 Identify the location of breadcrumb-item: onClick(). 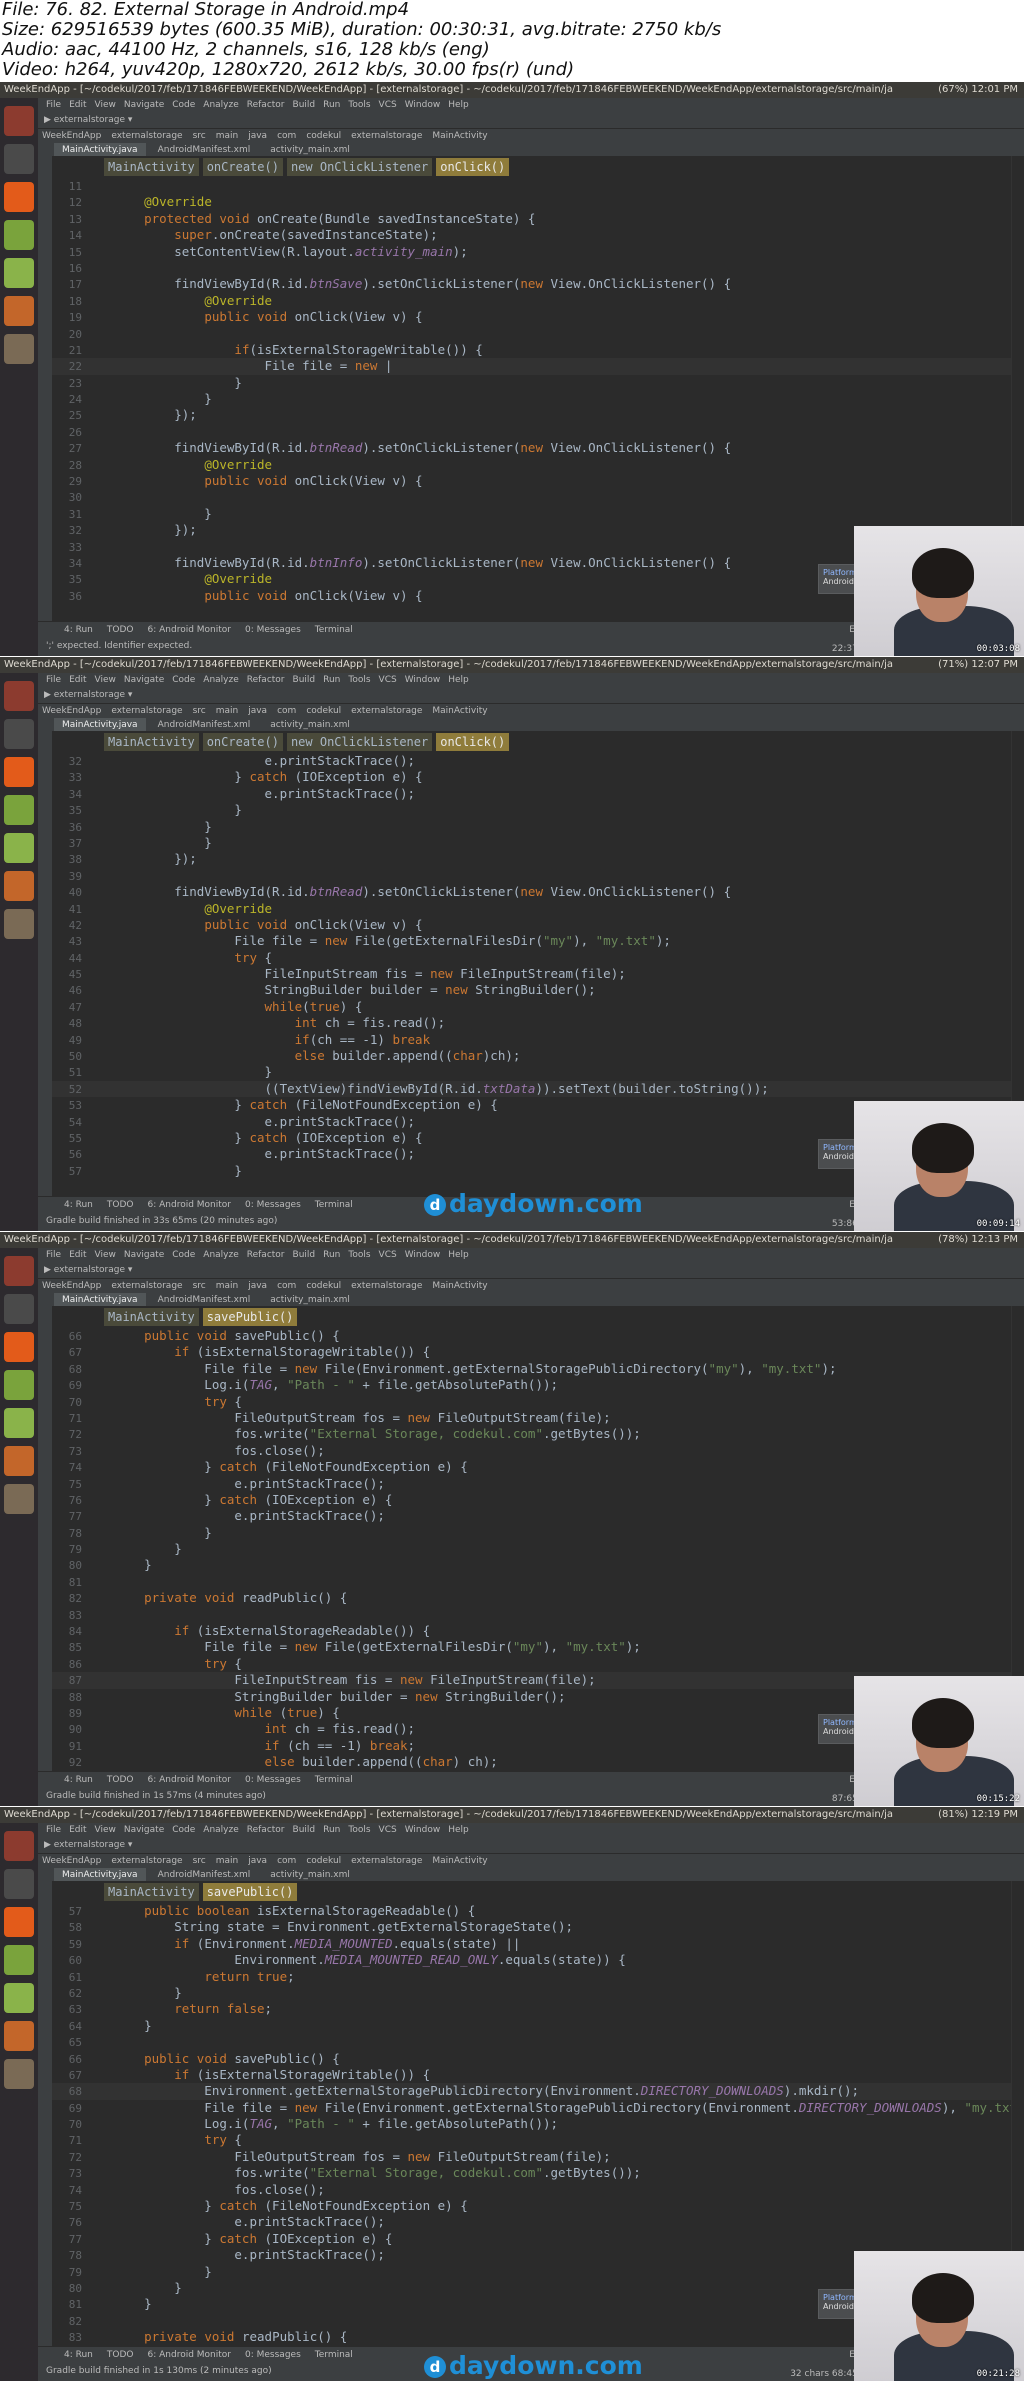
(473, 742).